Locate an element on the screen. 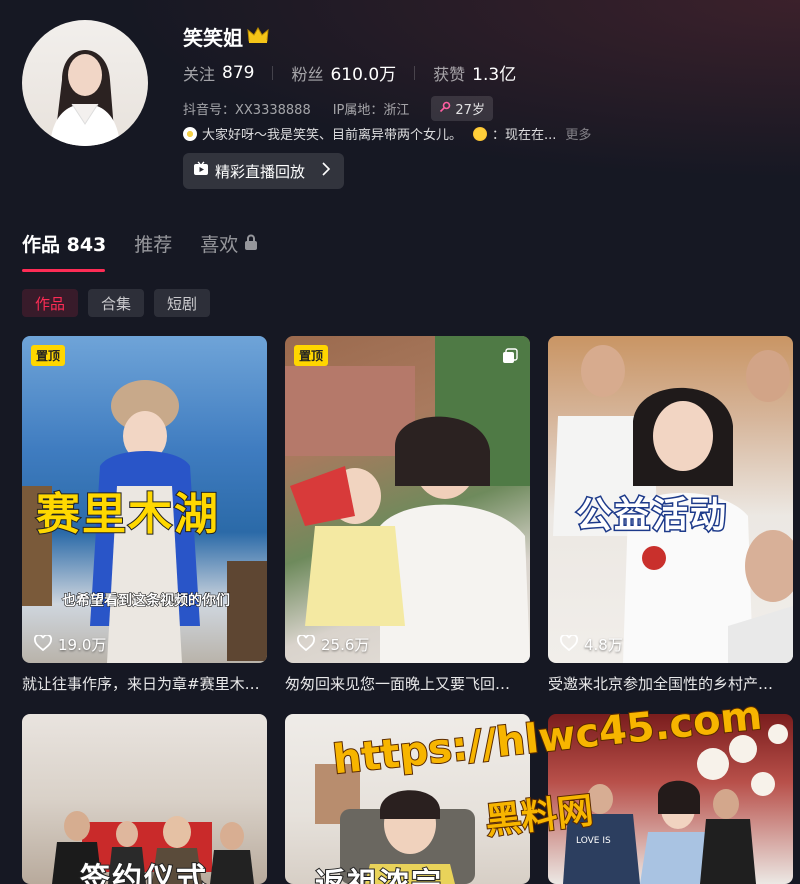 This screenshot has width=800, height=884. bio-text: 大家好呀～我是笑笑、目前离异带两个女儿。 is located at coordinates (332, 135).